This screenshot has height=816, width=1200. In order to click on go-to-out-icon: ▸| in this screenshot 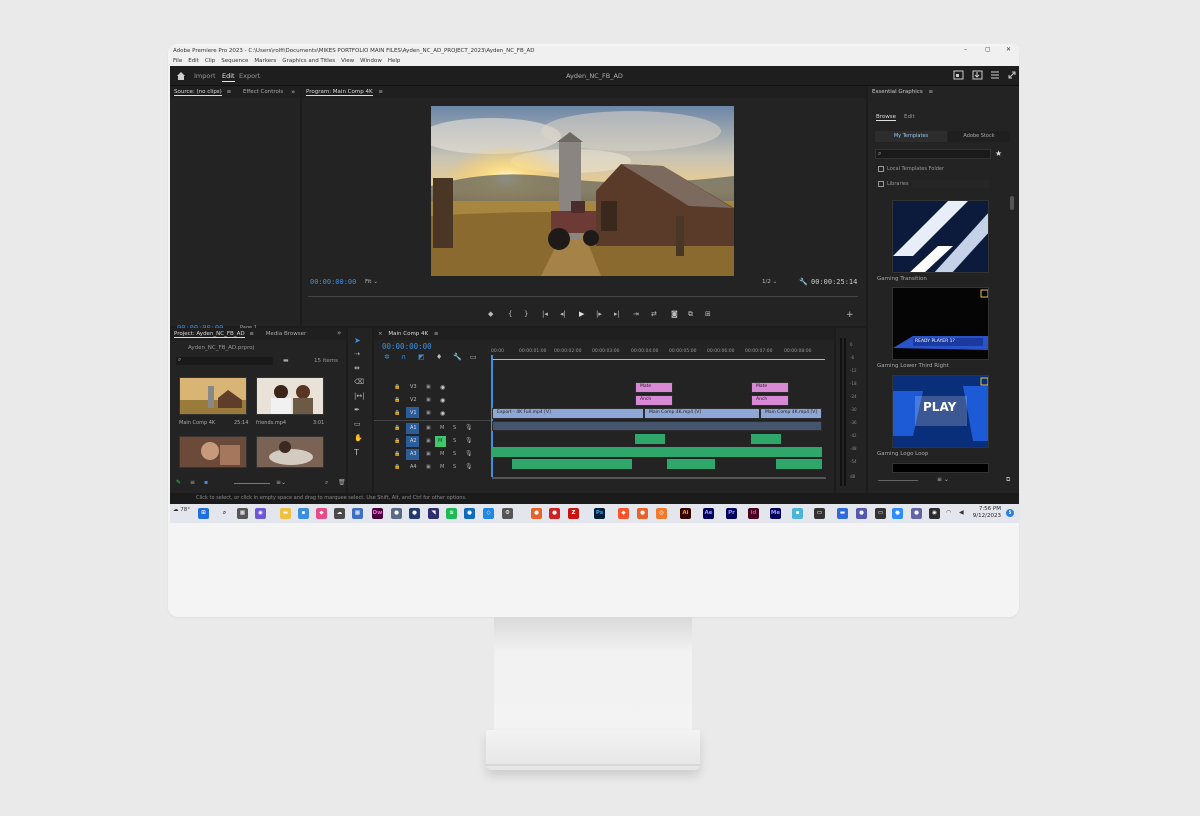, I will do `click(617, 314)`.